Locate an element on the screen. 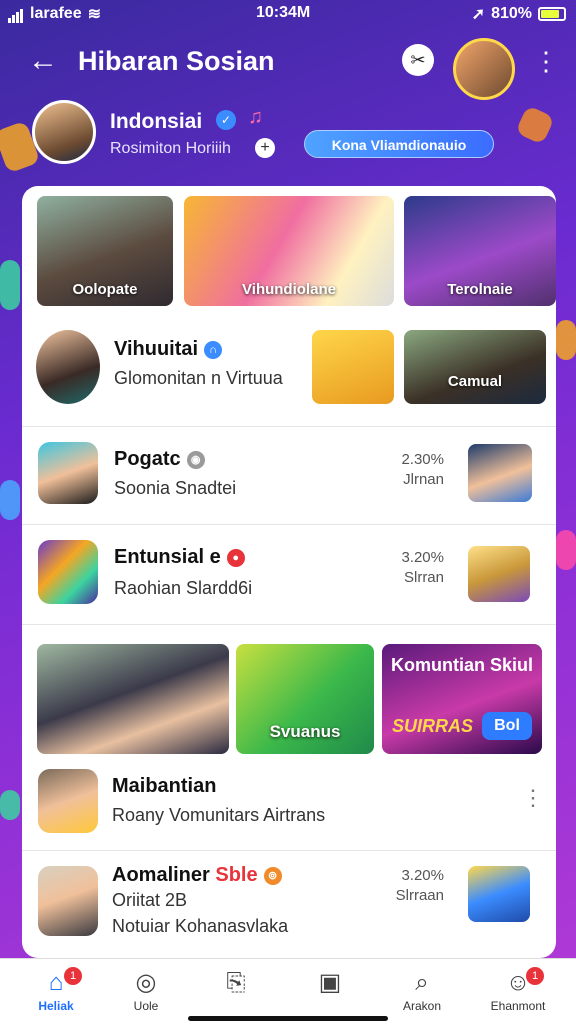  app-header: ← Hibaran Sosian ✂ ⋮ is located at coordinates (288, 68).